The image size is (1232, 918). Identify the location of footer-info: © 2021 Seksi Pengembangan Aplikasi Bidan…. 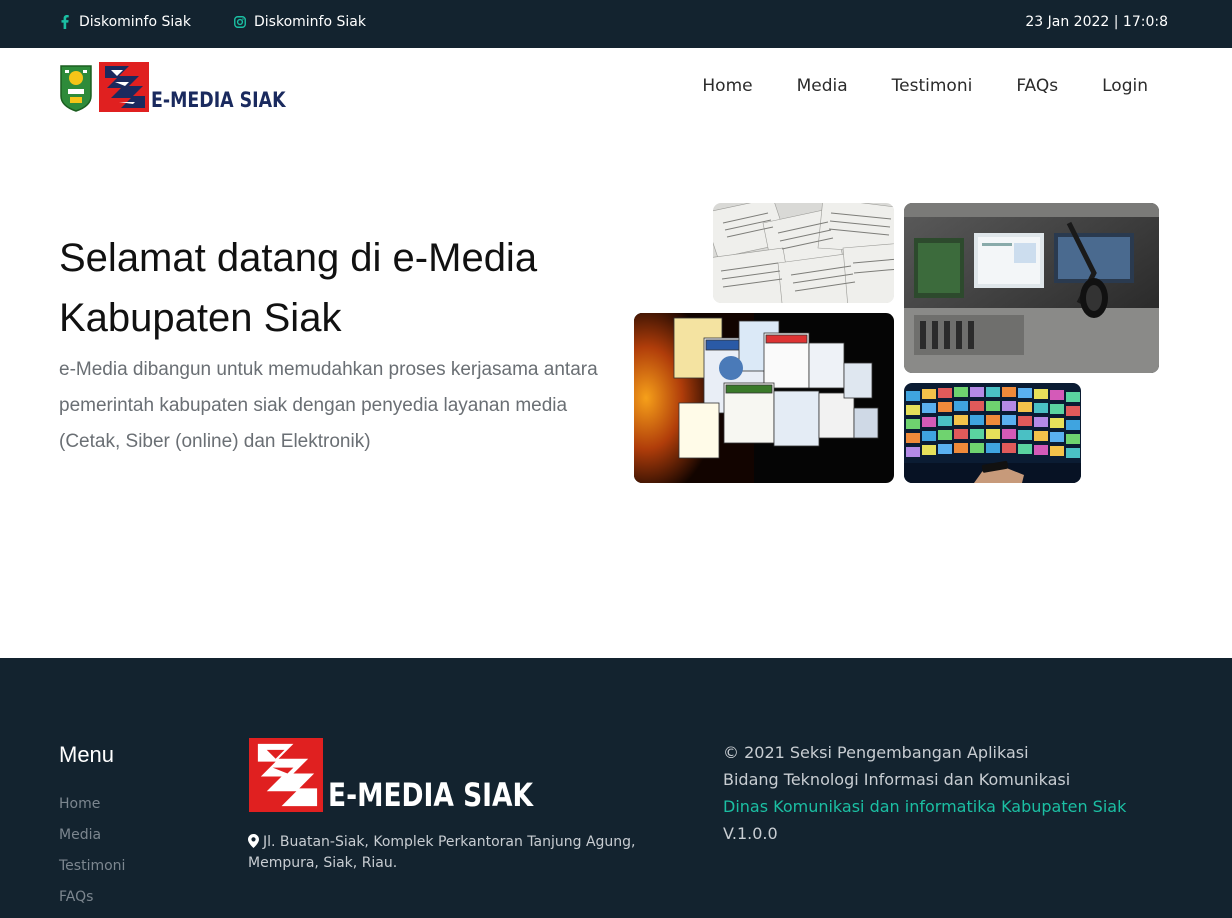
(924, 793).